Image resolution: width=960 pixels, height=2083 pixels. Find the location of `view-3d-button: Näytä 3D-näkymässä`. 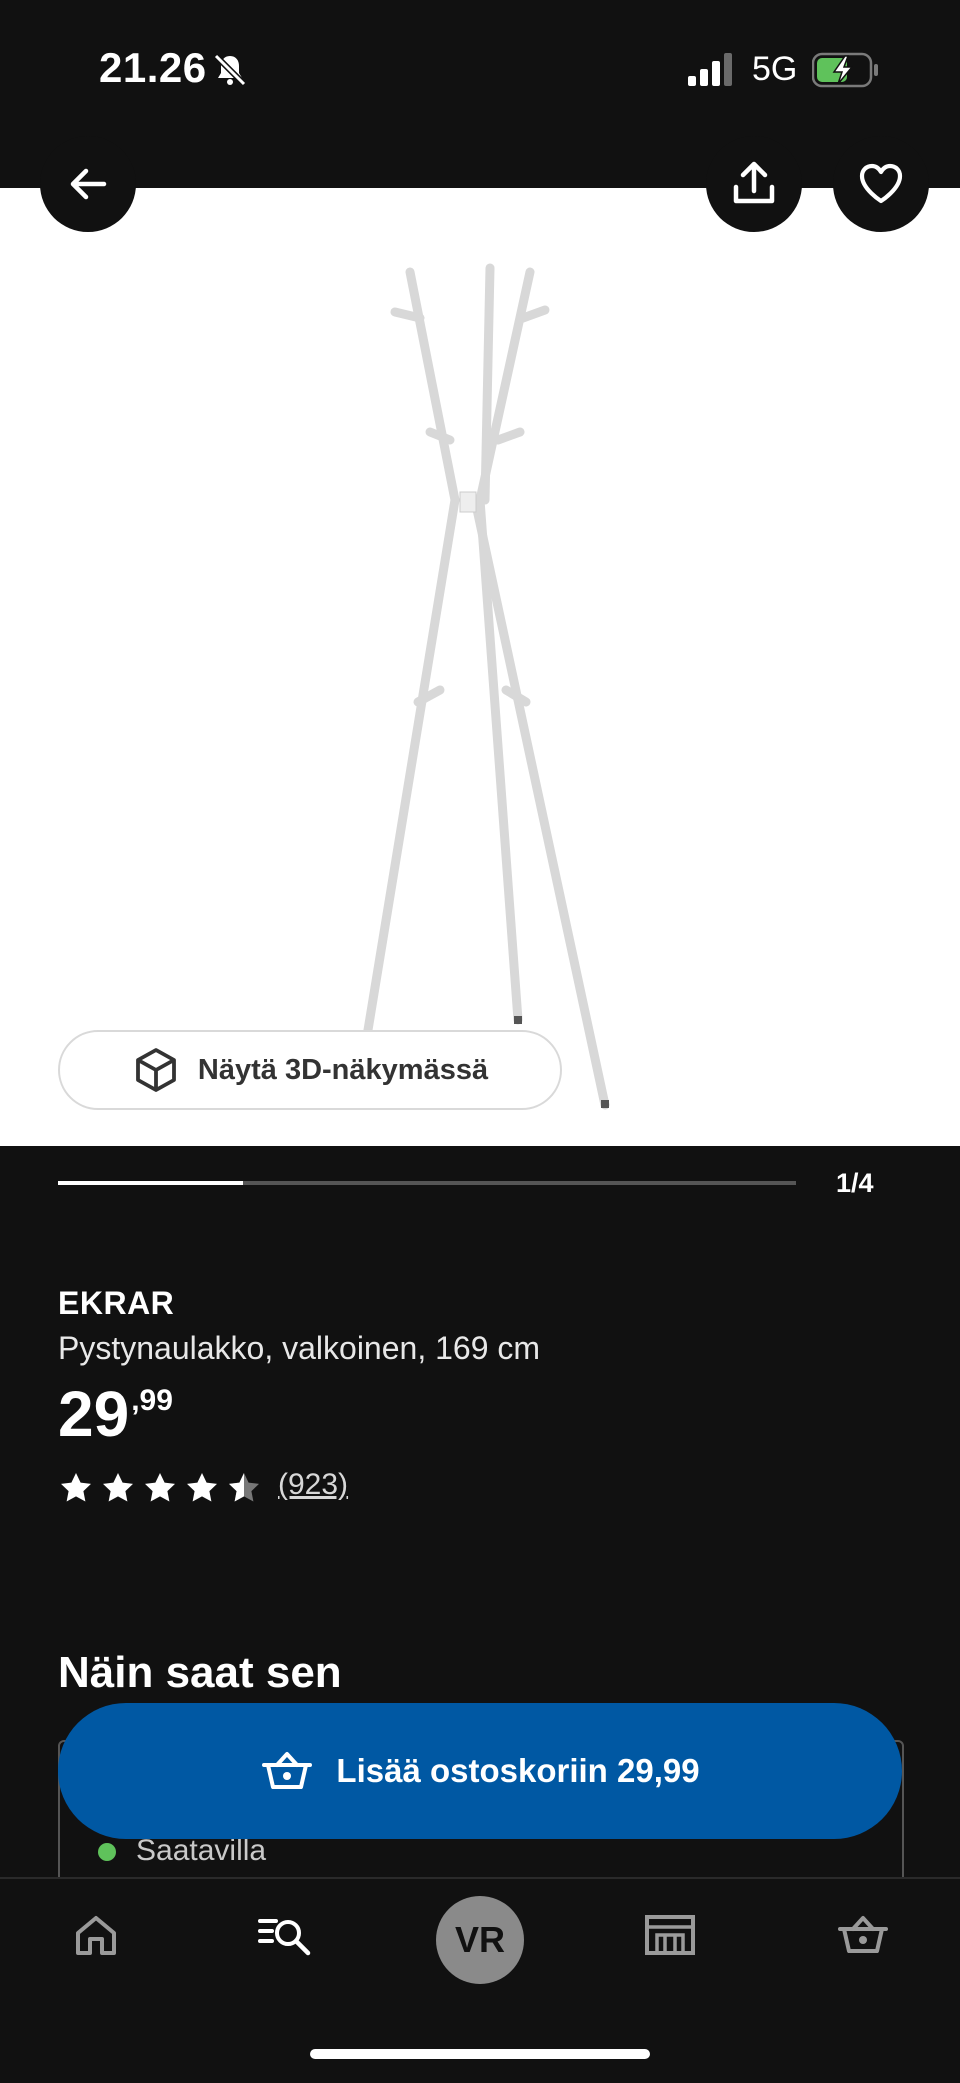

view-3d-button: Näytä 3D-näkymässä is located at coordinates (310, 1070).